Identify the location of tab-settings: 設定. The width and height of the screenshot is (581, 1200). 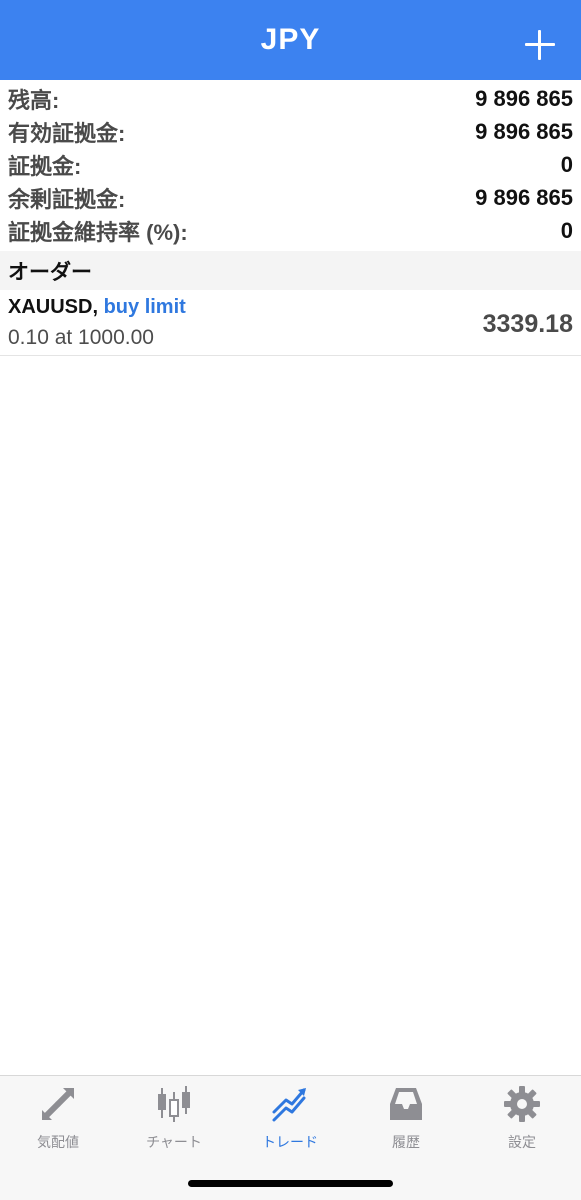
(522, 1120).